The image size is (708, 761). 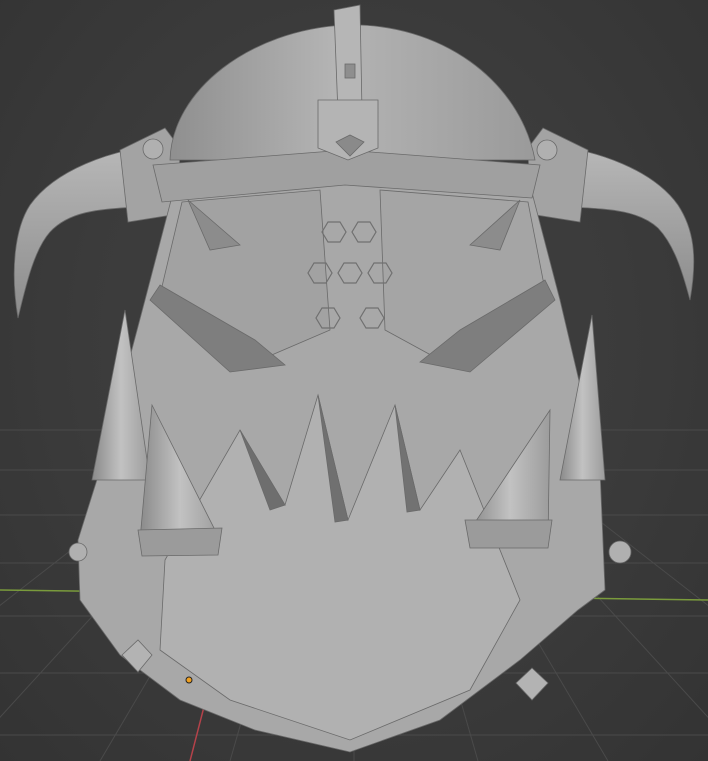 What do you see at coordinates (189, 680) in the screenshot?
I see `object-origin` at bounding box center [189, 680].